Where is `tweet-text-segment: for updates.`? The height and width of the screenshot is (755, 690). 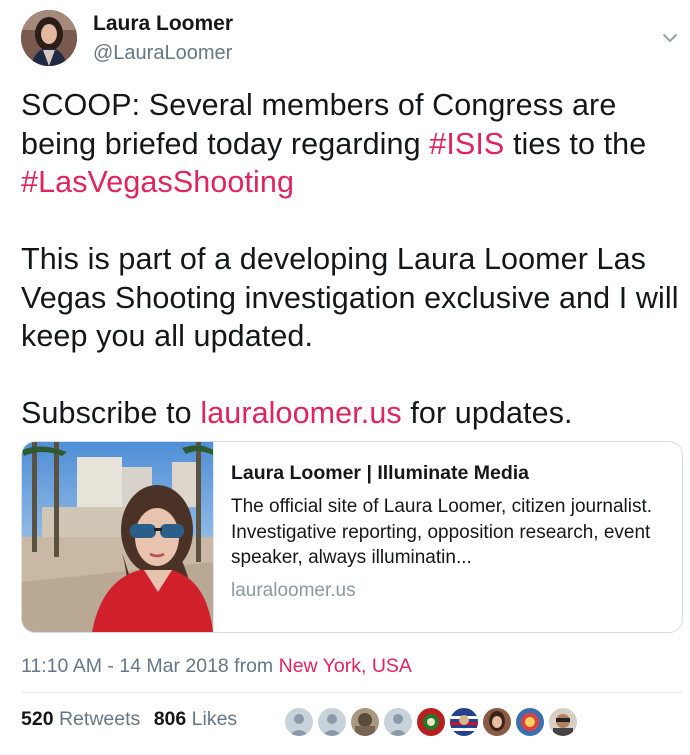
tweet-text-segment: for updates. is located at coordinates (487, 413).